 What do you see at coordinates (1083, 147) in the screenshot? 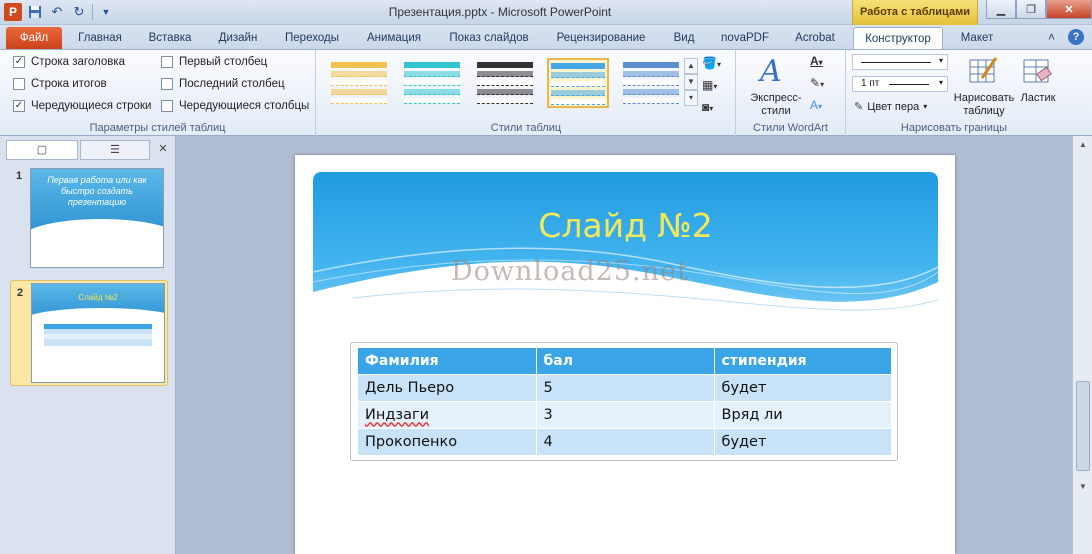
I see `scroll-up-icon: ▲` at bounding box center [1083, 147].